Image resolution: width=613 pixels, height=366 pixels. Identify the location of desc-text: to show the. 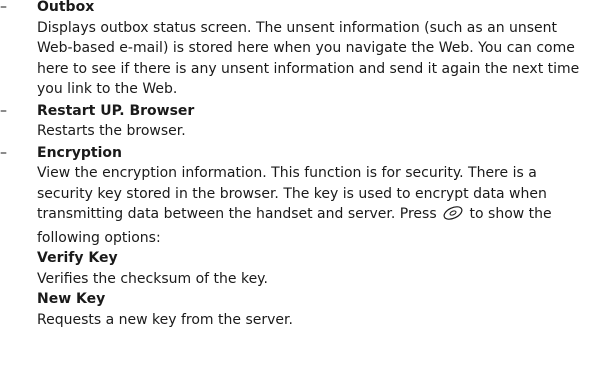
(510, 214).